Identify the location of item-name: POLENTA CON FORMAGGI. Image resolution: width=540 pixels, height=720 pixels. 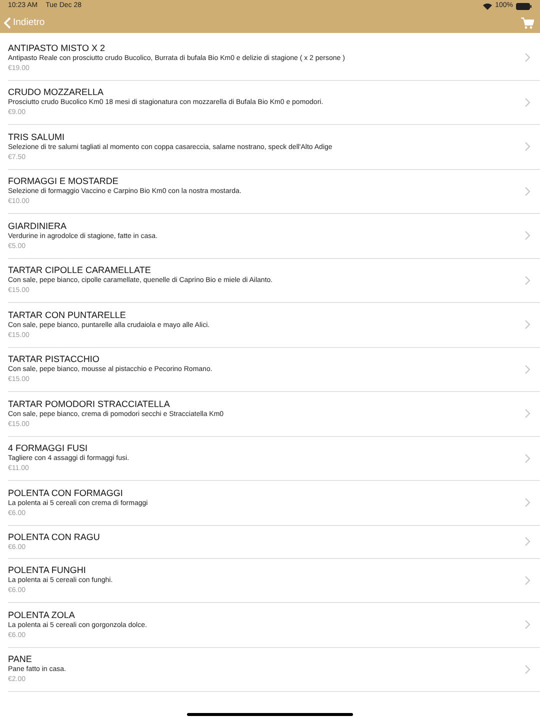
(66, 492).